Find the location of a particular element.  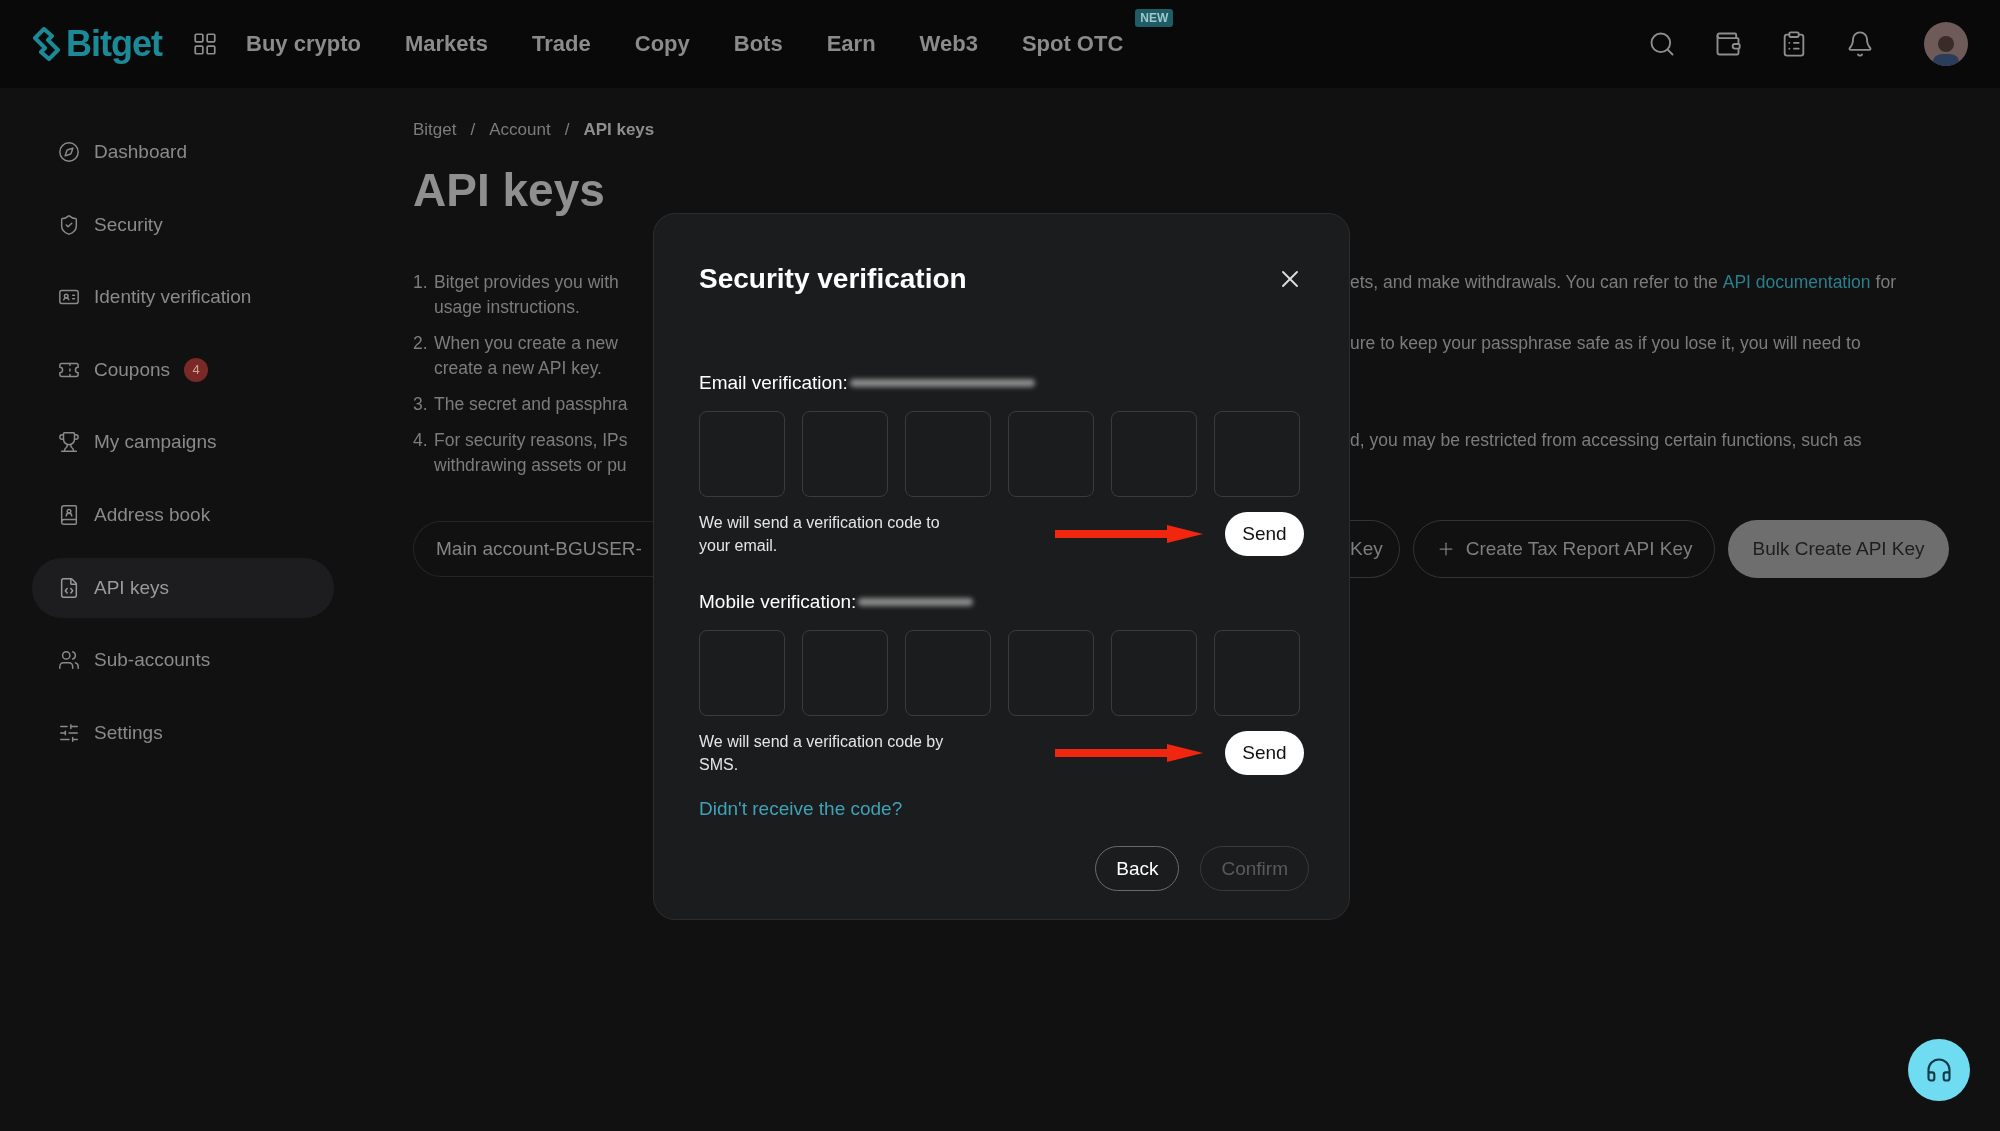

sidebar-item: Dashboard is located at coordinates (183, 152).